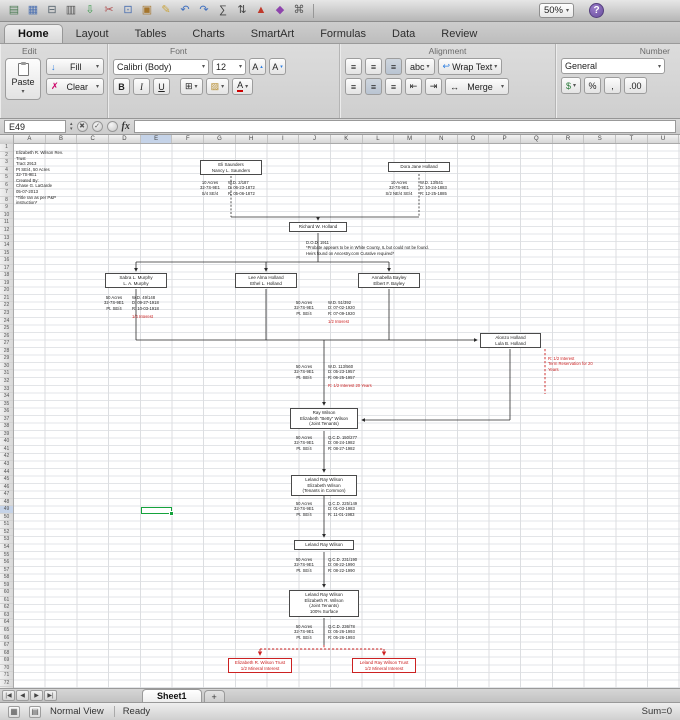 The width and height of the screenshot is (680, 720). What do you see at coordinates (231, 168) in the screenshot?
I see `box-eli-saunders: Eli Saunders Nancy L. Saunders` at bounding box center [231, 168].